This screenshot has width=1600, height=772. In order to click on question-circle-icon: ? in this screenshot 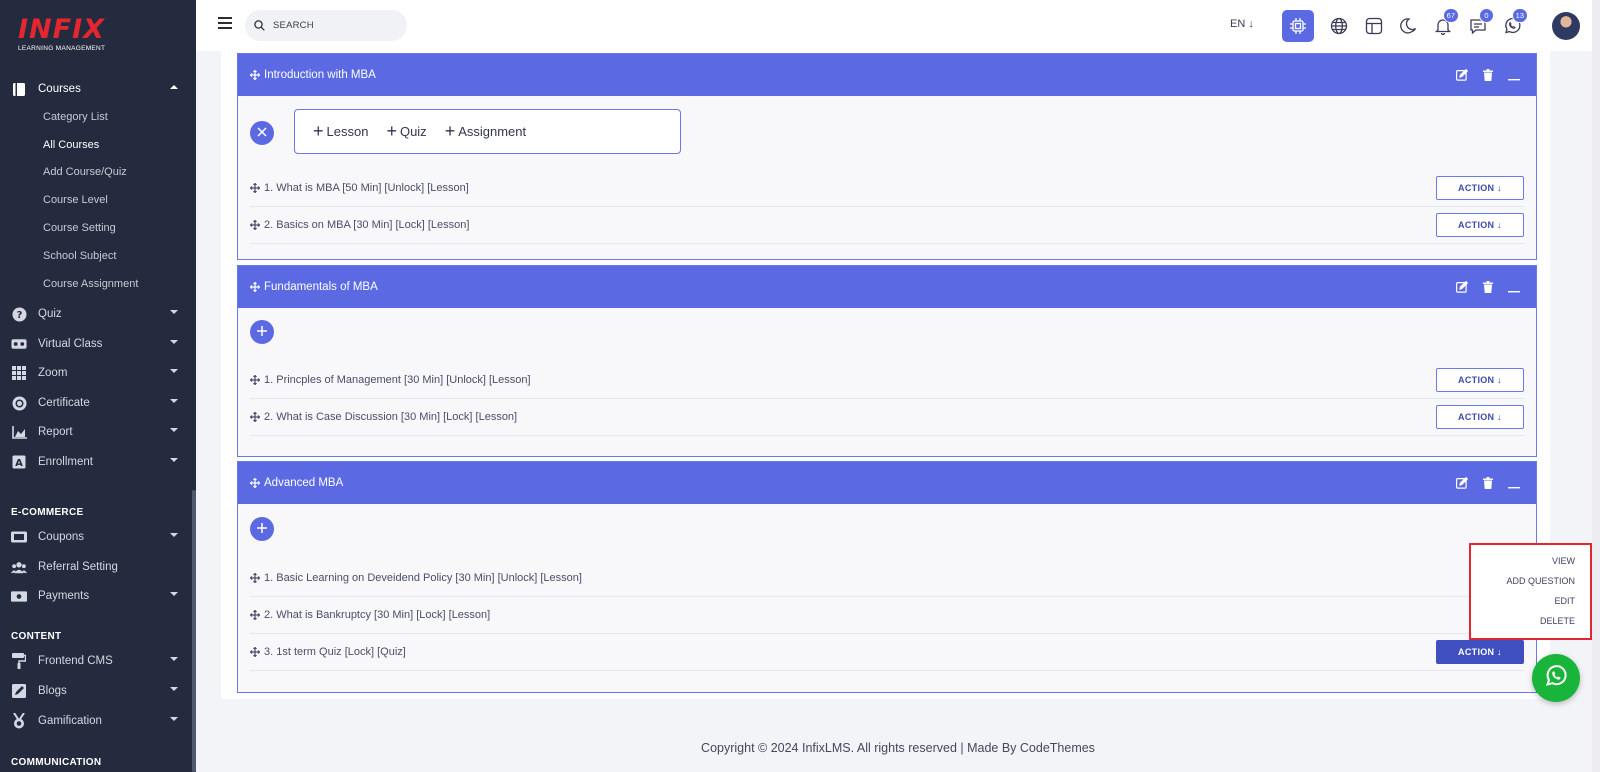, I will do `click(19, 314)`.